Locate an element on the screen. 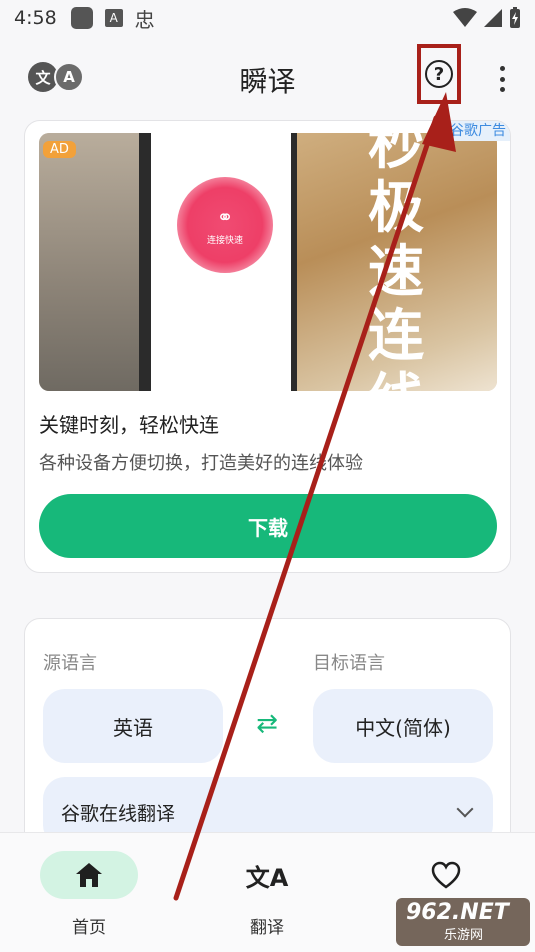  source-language-label: 源语言 is located at coordinates (70, 663).